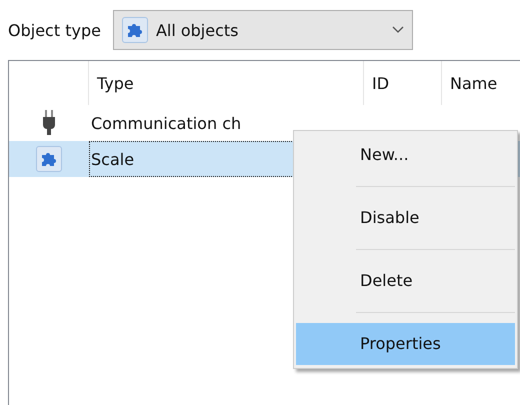 The height and width of the screenshot is (405, 520). I want to click on chevron-down-icon, so click(398, 30).